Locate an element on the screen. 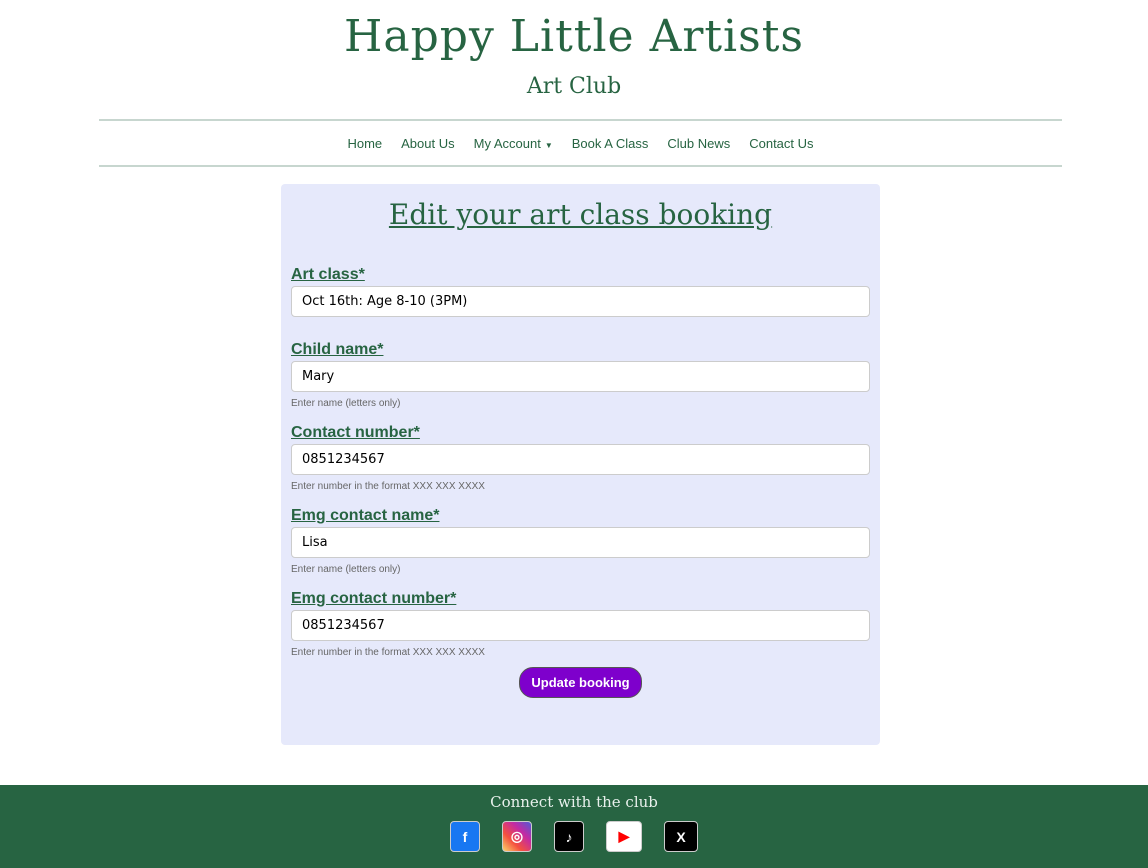 Image resolution: width=1148 pixels, height=868 pixels. contact-number-label: Contact number* is located at coordinates (355, 432).